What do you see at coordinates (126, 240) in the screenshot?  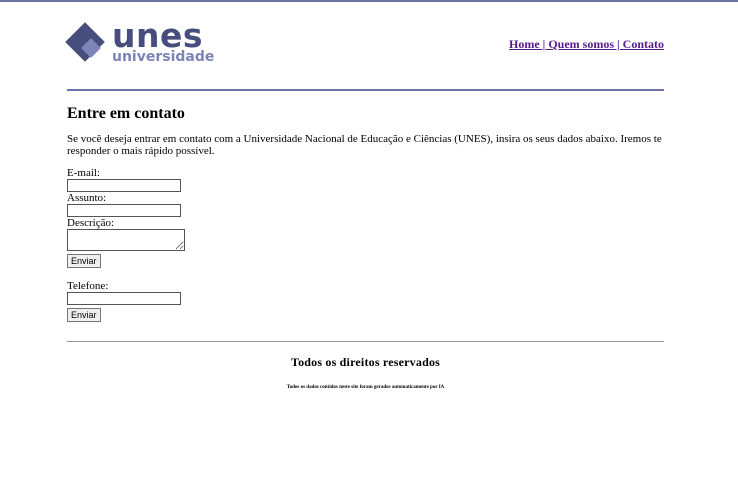 I see `description-field` at bounding box center [126, 240].